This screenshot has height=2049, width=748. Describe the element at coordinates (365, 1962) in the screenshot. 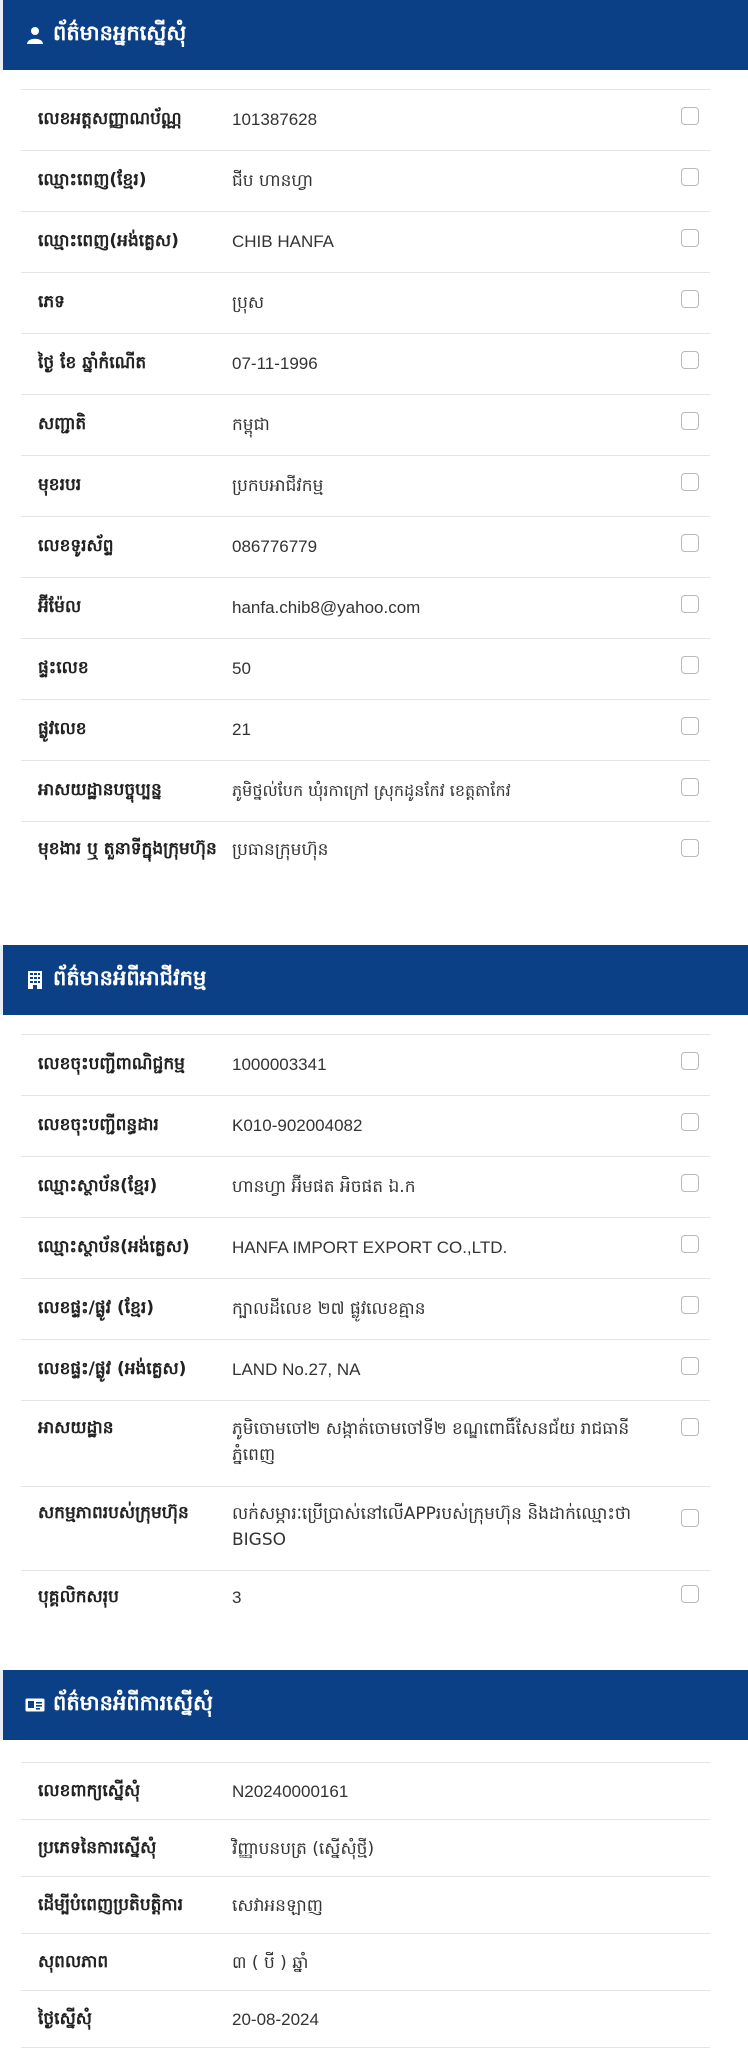

I see `table-row: សុពលភាព ៣ ( បី ) ឆ្នាំ` at that location.